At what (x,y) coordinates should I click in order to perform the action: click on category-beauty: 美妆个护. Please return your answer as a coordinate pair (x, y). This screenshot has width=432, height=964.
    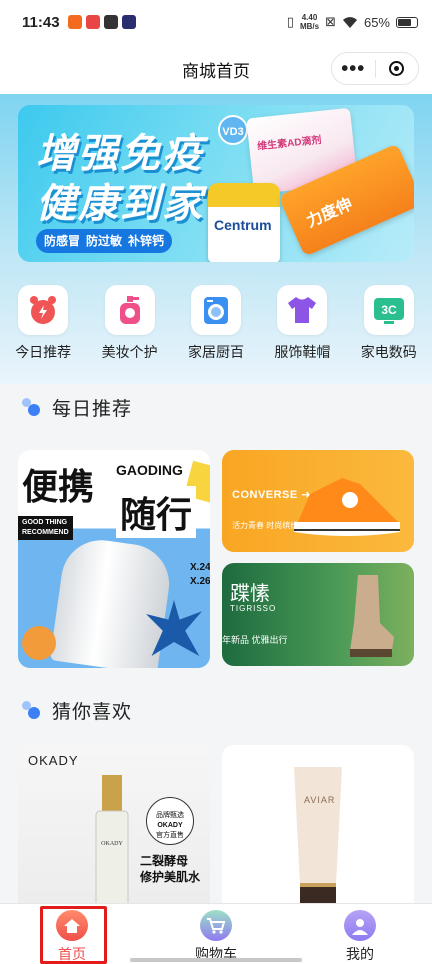
    Looking at the image, I should click on (129, 327).